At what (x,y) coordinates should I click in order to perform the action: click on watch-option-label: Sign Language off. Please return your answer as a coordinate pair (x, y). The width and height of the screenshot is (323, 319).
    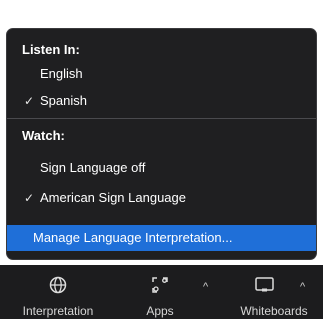
    Looking at the image, I should click on (93, 167).